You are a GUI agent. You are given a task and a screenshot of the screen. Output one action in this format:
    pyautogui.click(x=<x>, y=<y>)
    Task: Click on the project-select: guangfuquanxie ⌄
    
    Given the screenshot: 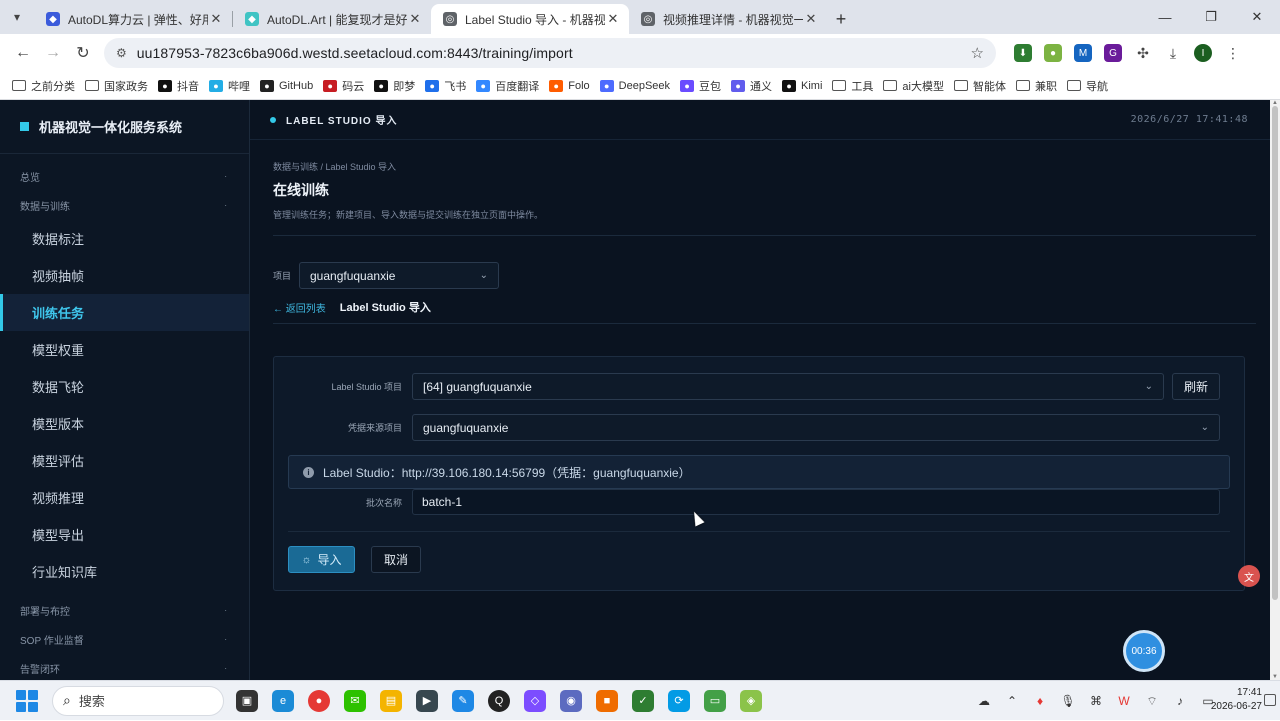 What is the action you would take?
    pyautogui.click(x=399, y=275)
    